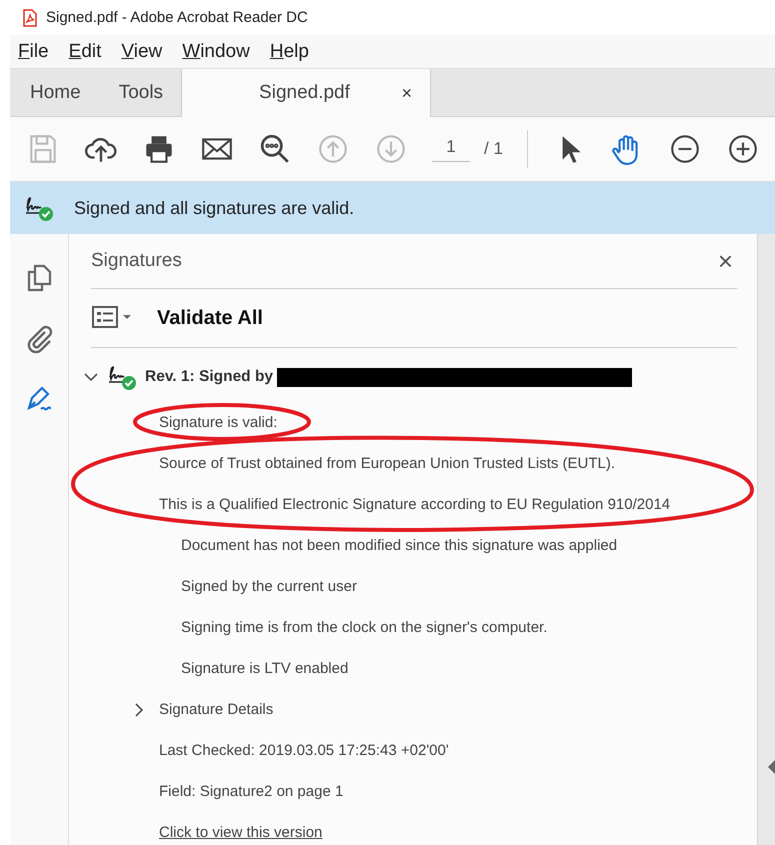  Describe the element at coordinates (304, 750) in the screenshot. I see `detail-text: Last Checked: 2019.03.05 17:25:43 +02'00'` at that location.